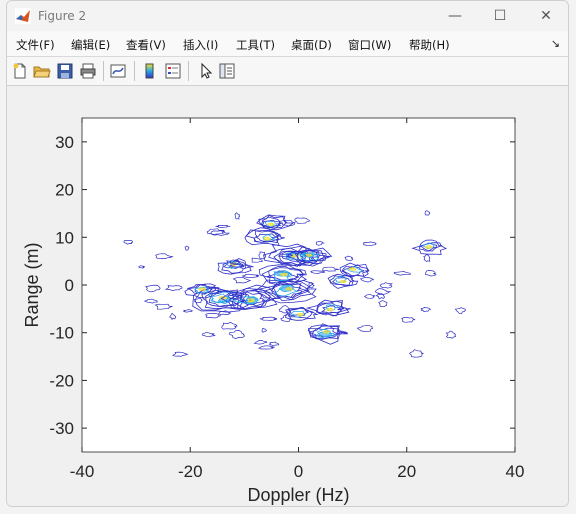 Image resolution: width=576 pixels, height=514 pixels. Describe the element at coordinates (515, 471) in the screenshot. I see `x-tick-label: 40` at that location.